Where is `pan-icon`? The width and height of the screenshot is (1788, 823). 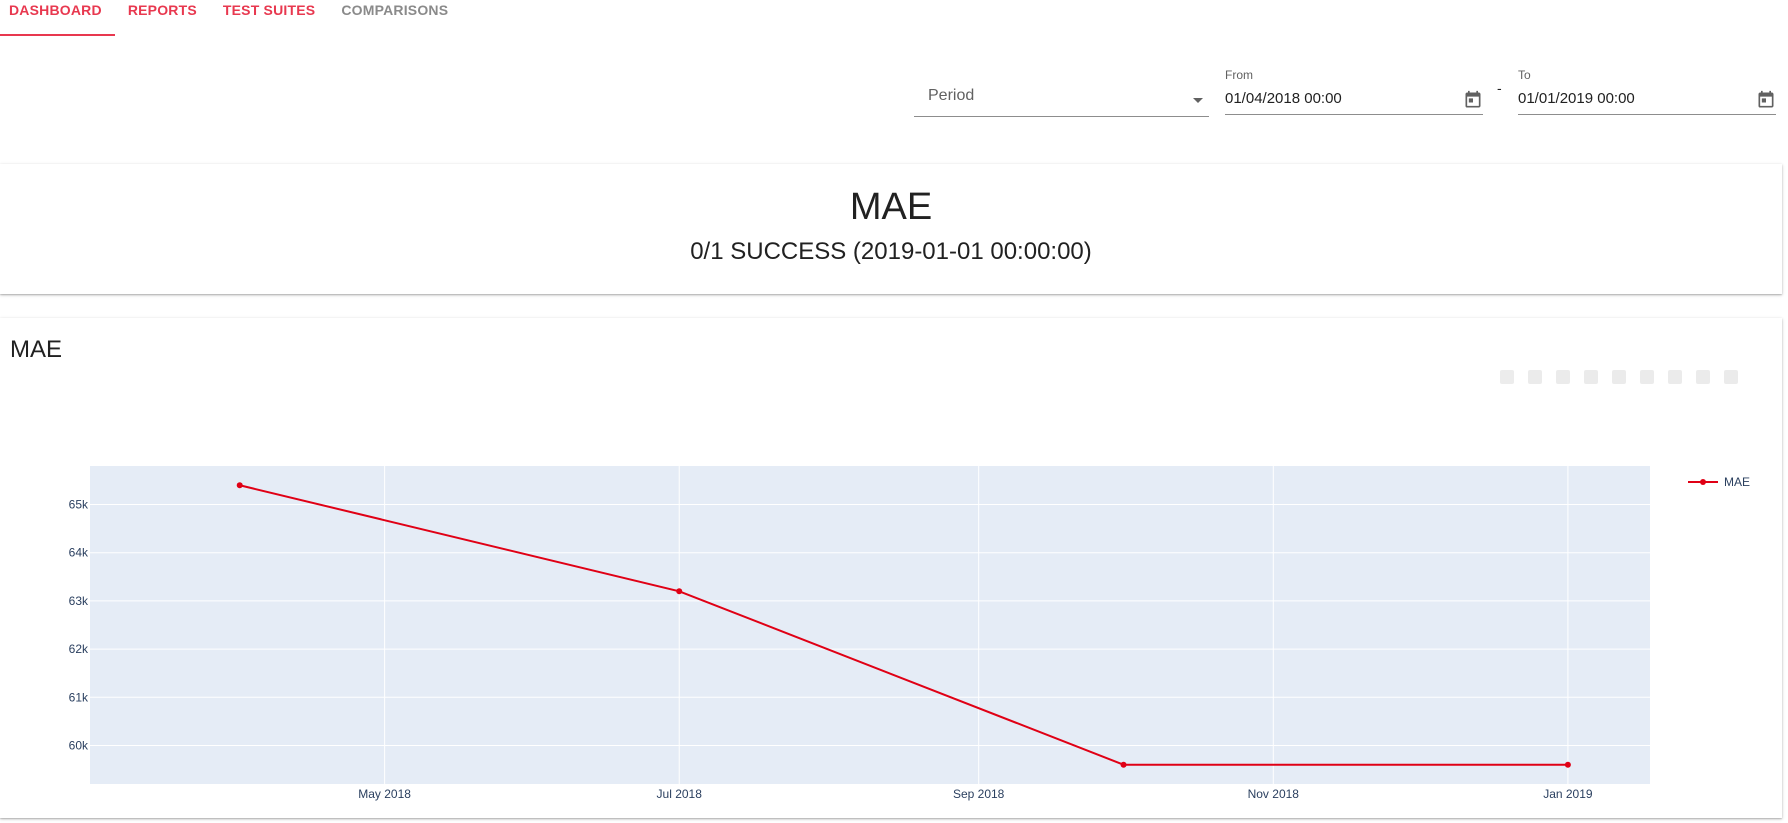
pan-icon is located at coordinates (1563, 377).